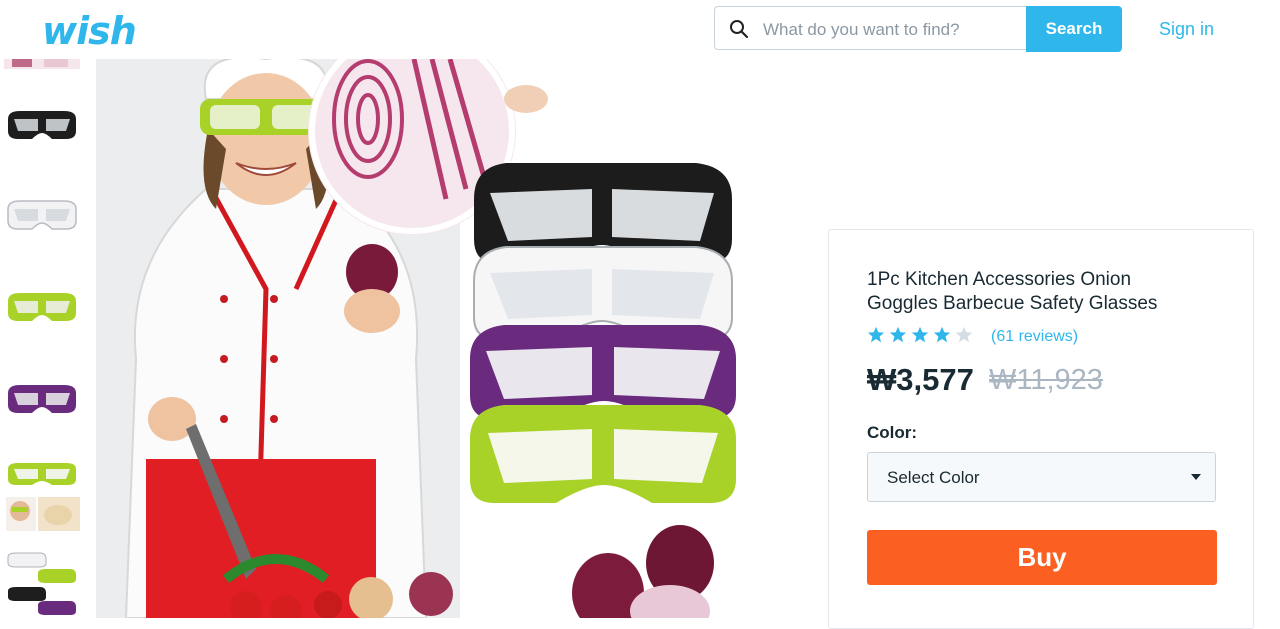  I want to click on green-goggles-thumbnail, so click(42, 309).